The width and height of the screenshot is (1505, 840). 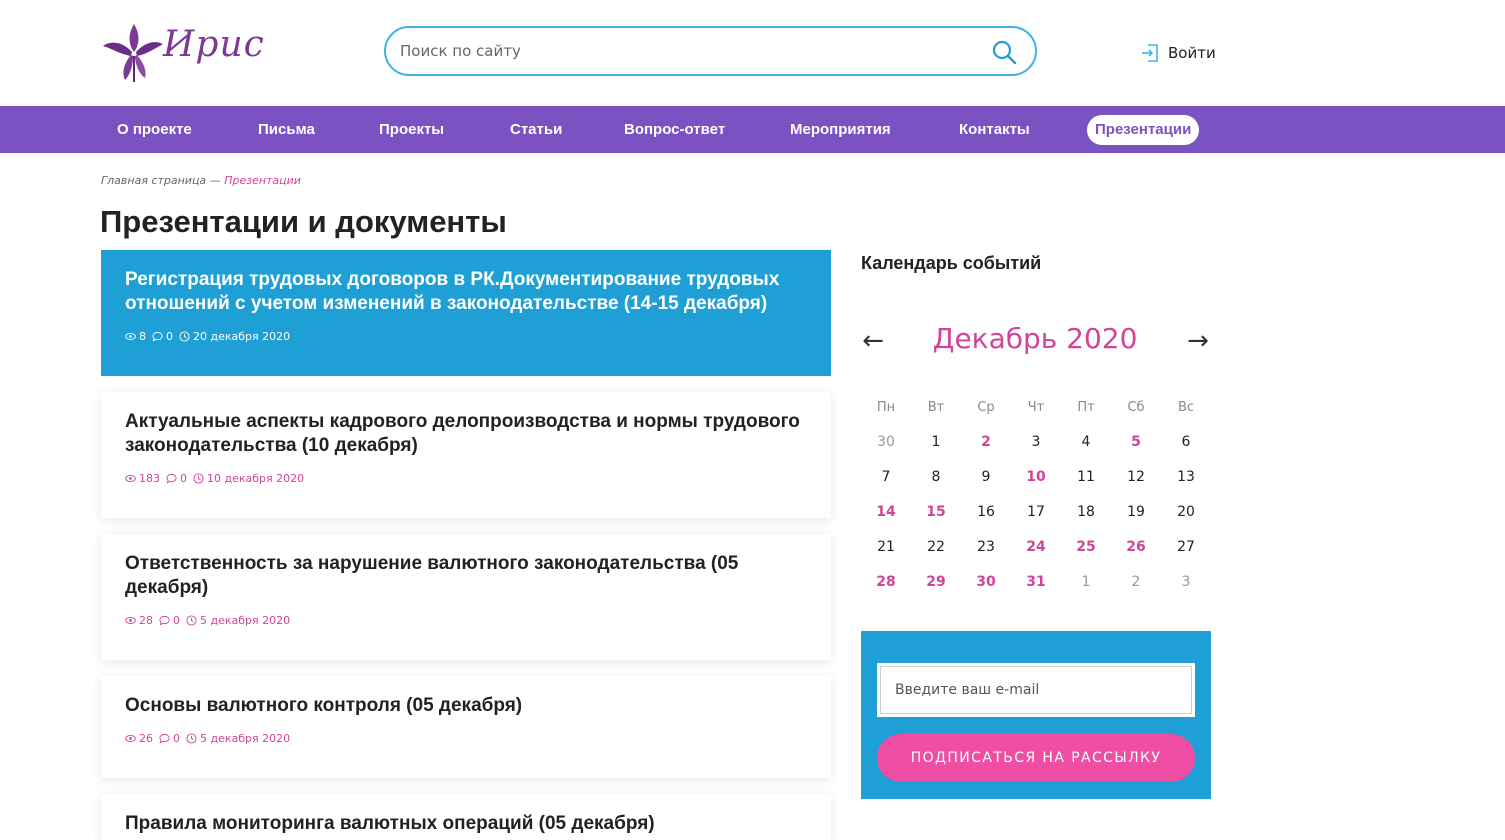 What do you see at coordinates (1186, 442) in the screenshot?
I see `calendar-day: 6` at bounding box center [1186, 442].